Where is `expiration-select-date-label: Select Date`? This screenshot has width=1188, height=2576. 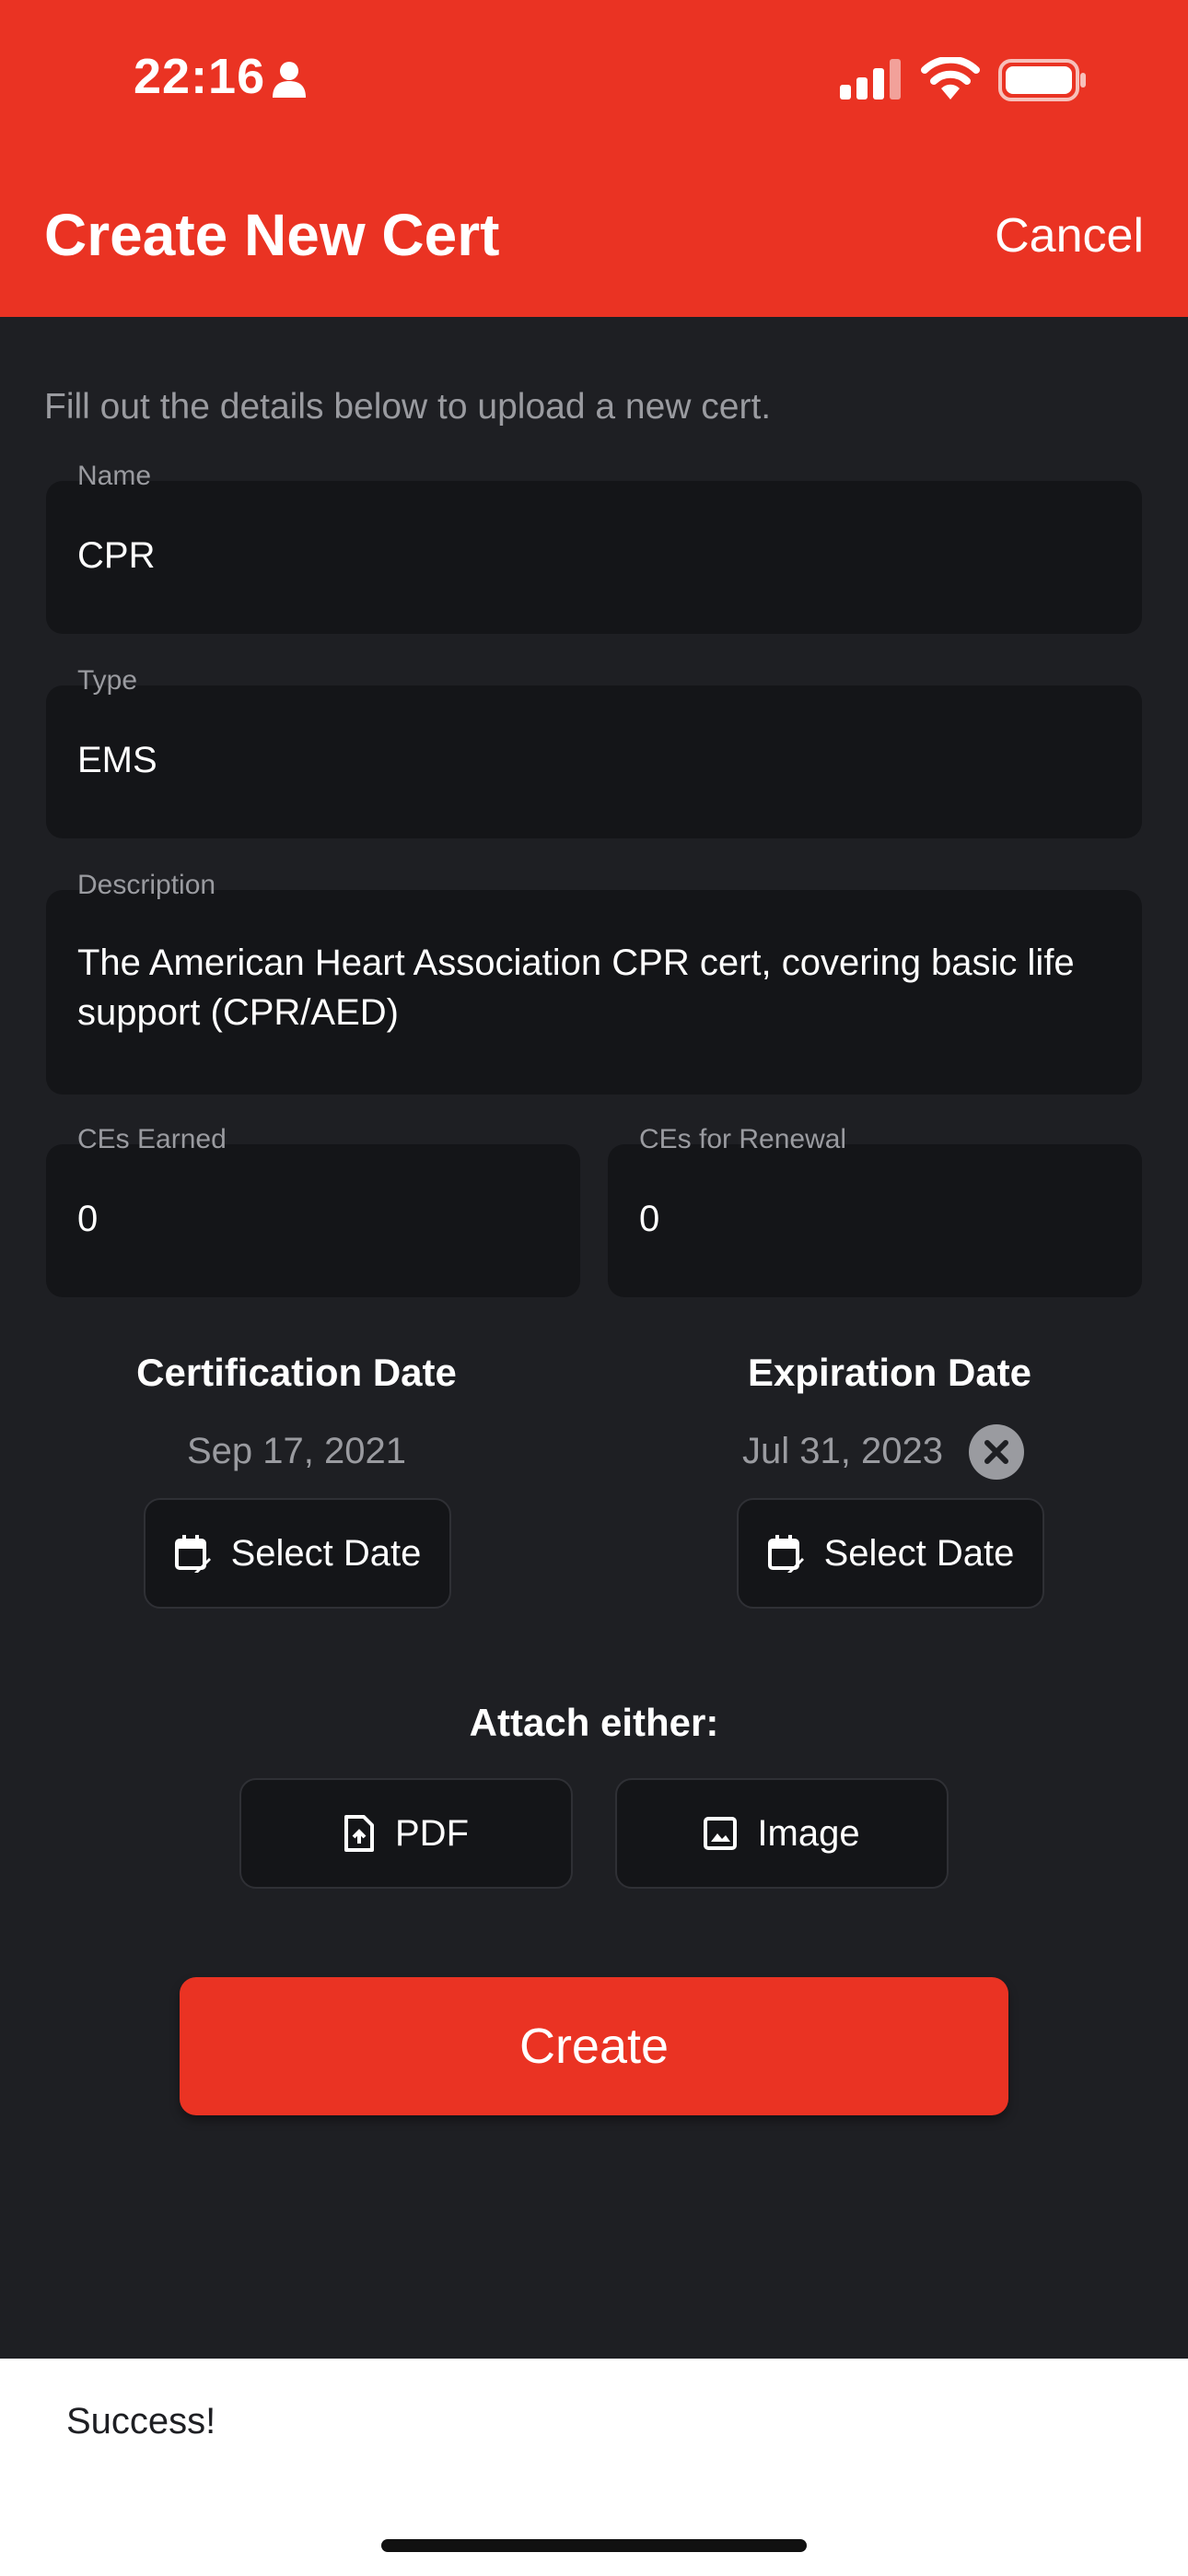
expiration-select-date-label: Select Date is located at coordinates (919, 1553).